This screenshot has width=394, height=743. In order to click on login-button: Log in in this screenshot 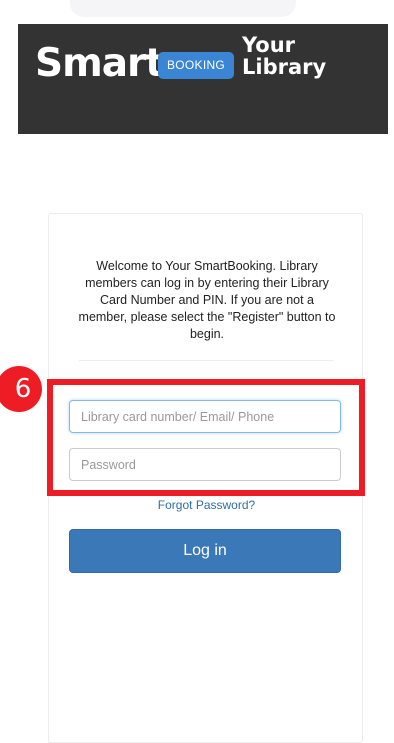, I will do `click(205, 551)`.